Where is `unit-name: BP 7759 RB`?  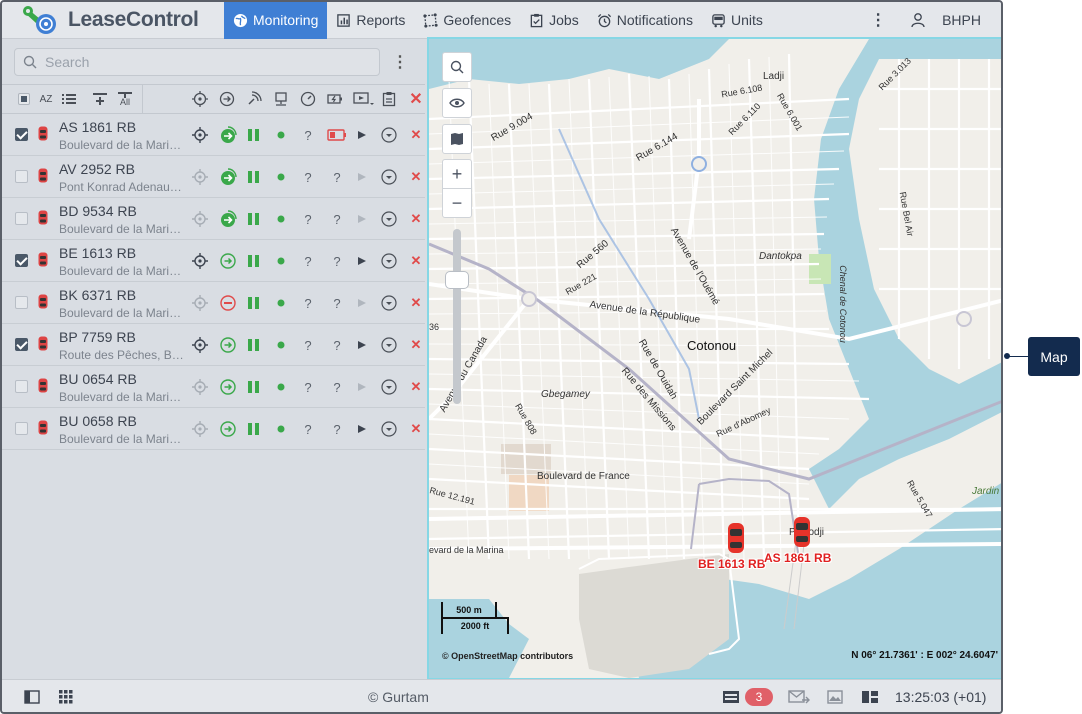 unit-name: BP 7759 RB is located at coordinates (97, 337).